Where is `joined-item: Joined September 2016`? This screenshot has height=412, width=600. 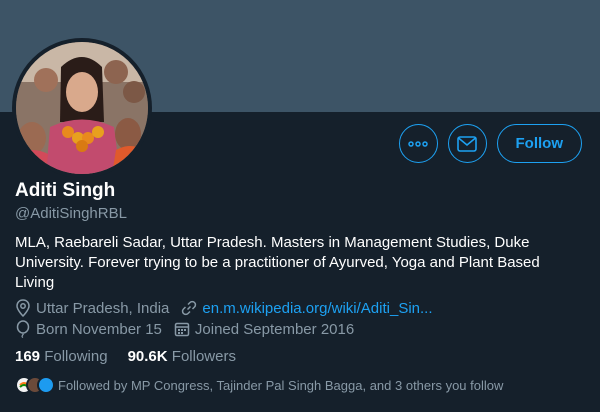
joined-item: Joined September 2016 is located at coordinates (264, 329).